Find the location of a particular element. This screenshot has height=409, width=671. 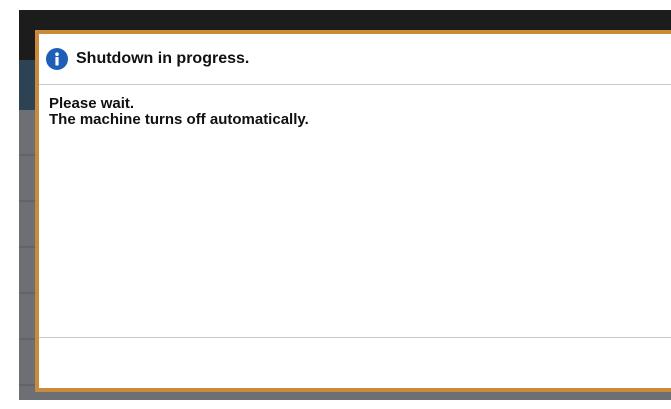

dialog-title: Shutdown in progress. is located at coordinates (163, 58).